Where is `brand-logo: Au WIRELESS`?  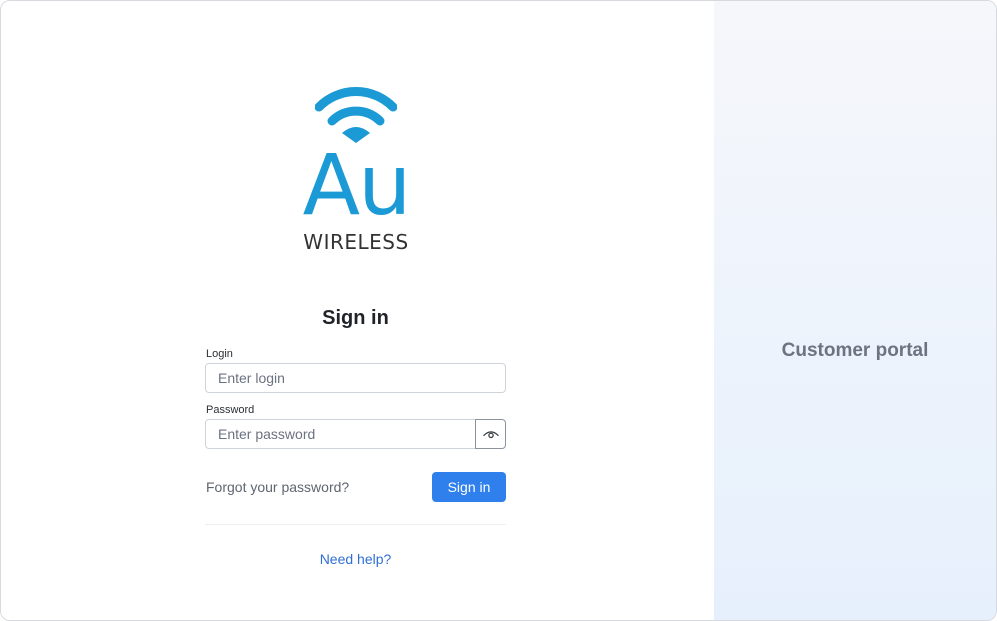 brand-logo: Au WIRELESS is located at coordinates (356, 171).